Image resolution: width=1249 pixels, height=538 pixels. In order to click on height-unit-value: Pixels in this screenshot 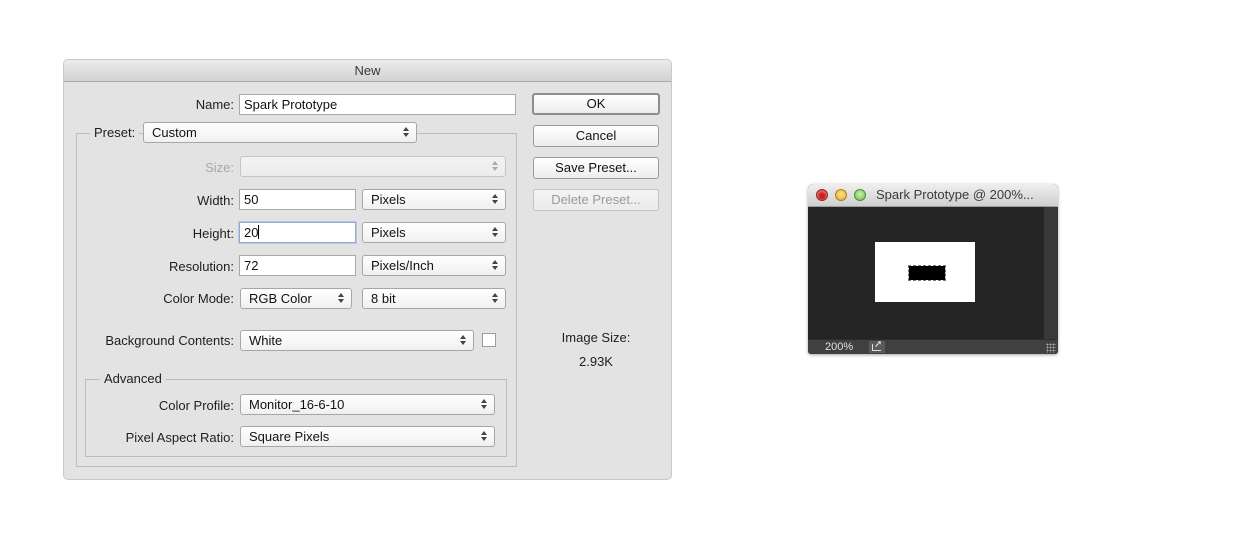, I will do `click(388, 232)`.